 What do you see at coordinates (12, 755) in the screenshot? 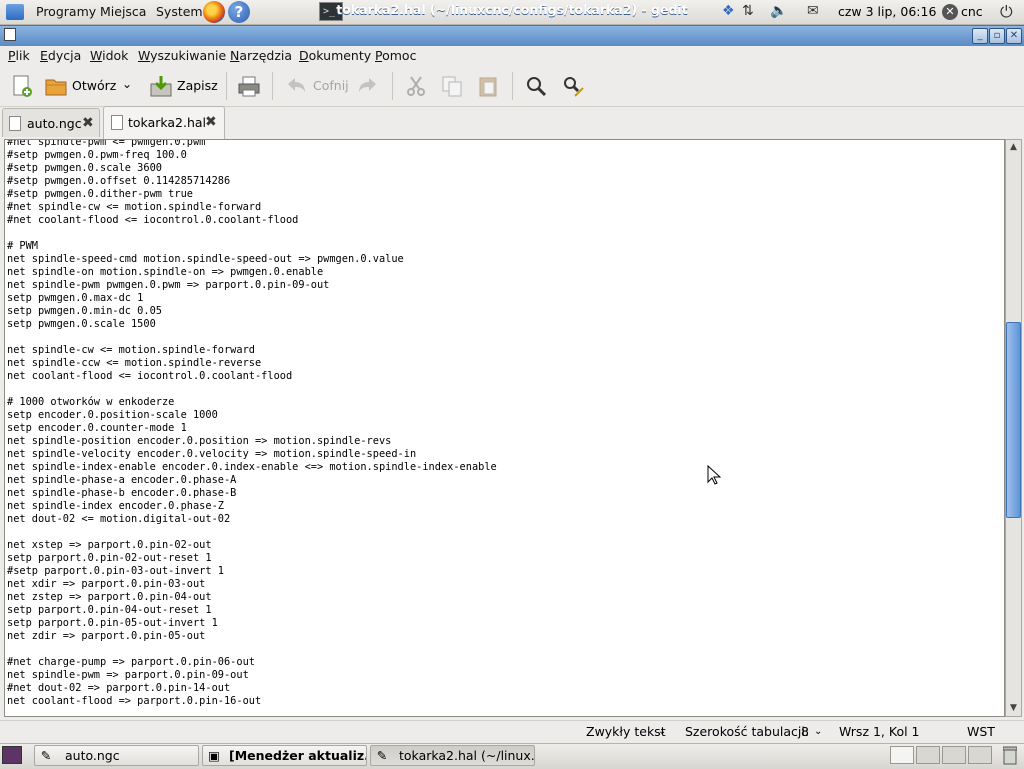
I see `show-desktop-icon` at bounding box center [12, 755].